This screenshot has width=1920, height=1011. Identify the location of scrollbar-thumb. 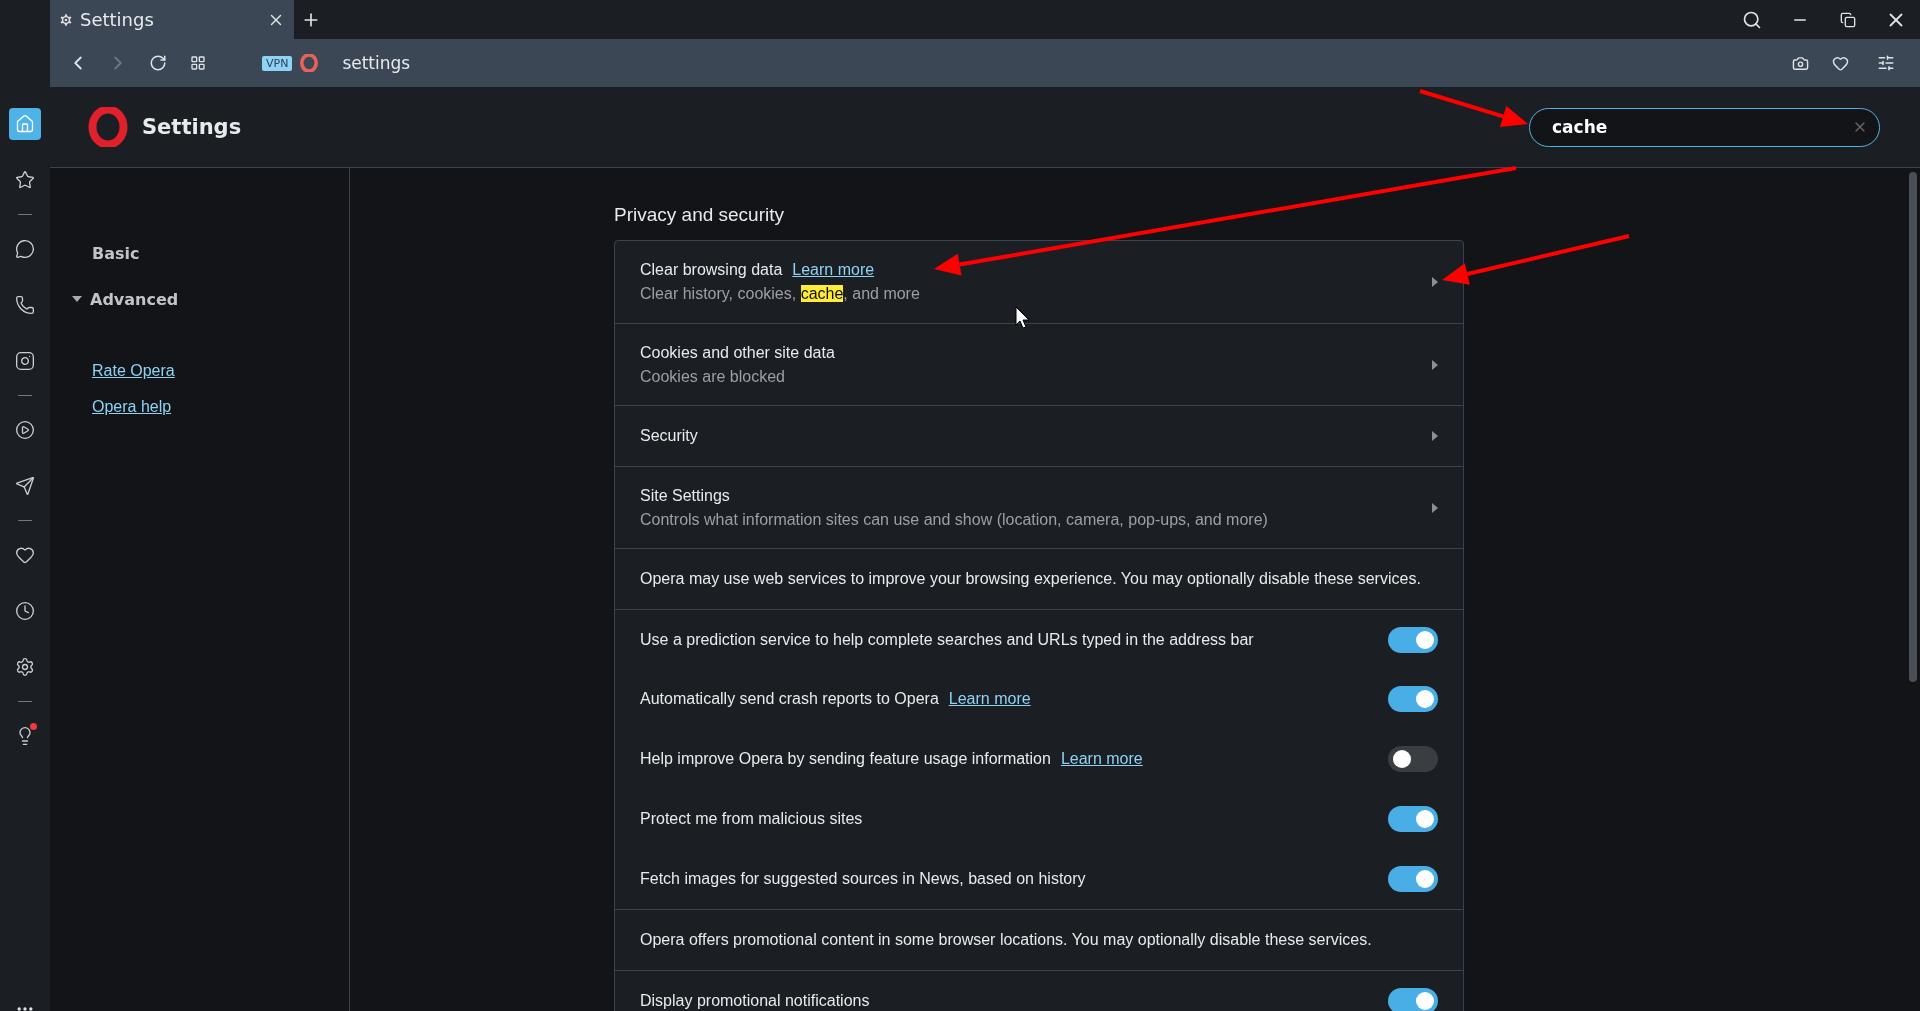
(1913, 427).